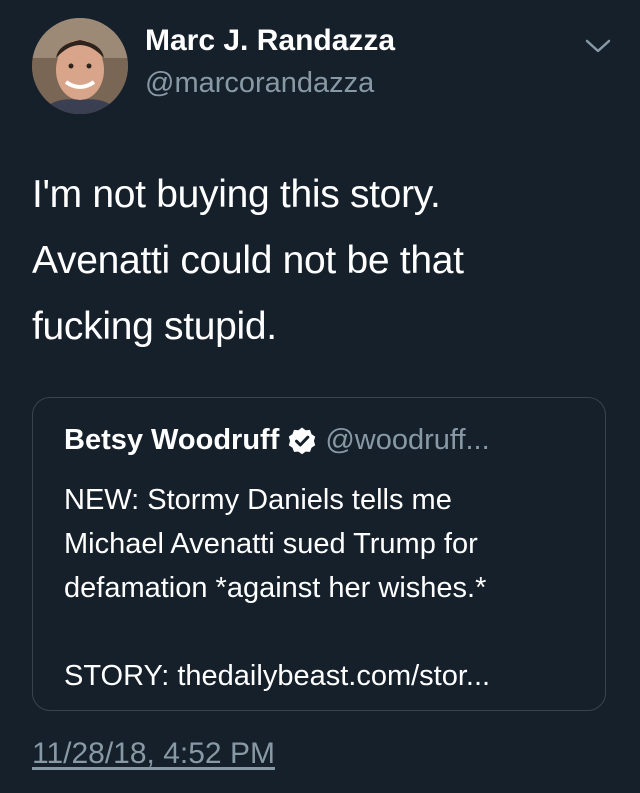 The height and width of the screenshot is (793, 640). Describe the element at coordinates (275, 588) in the screenshot. I see `quoted-text-line: defamation *against her wishes.*` at that location.